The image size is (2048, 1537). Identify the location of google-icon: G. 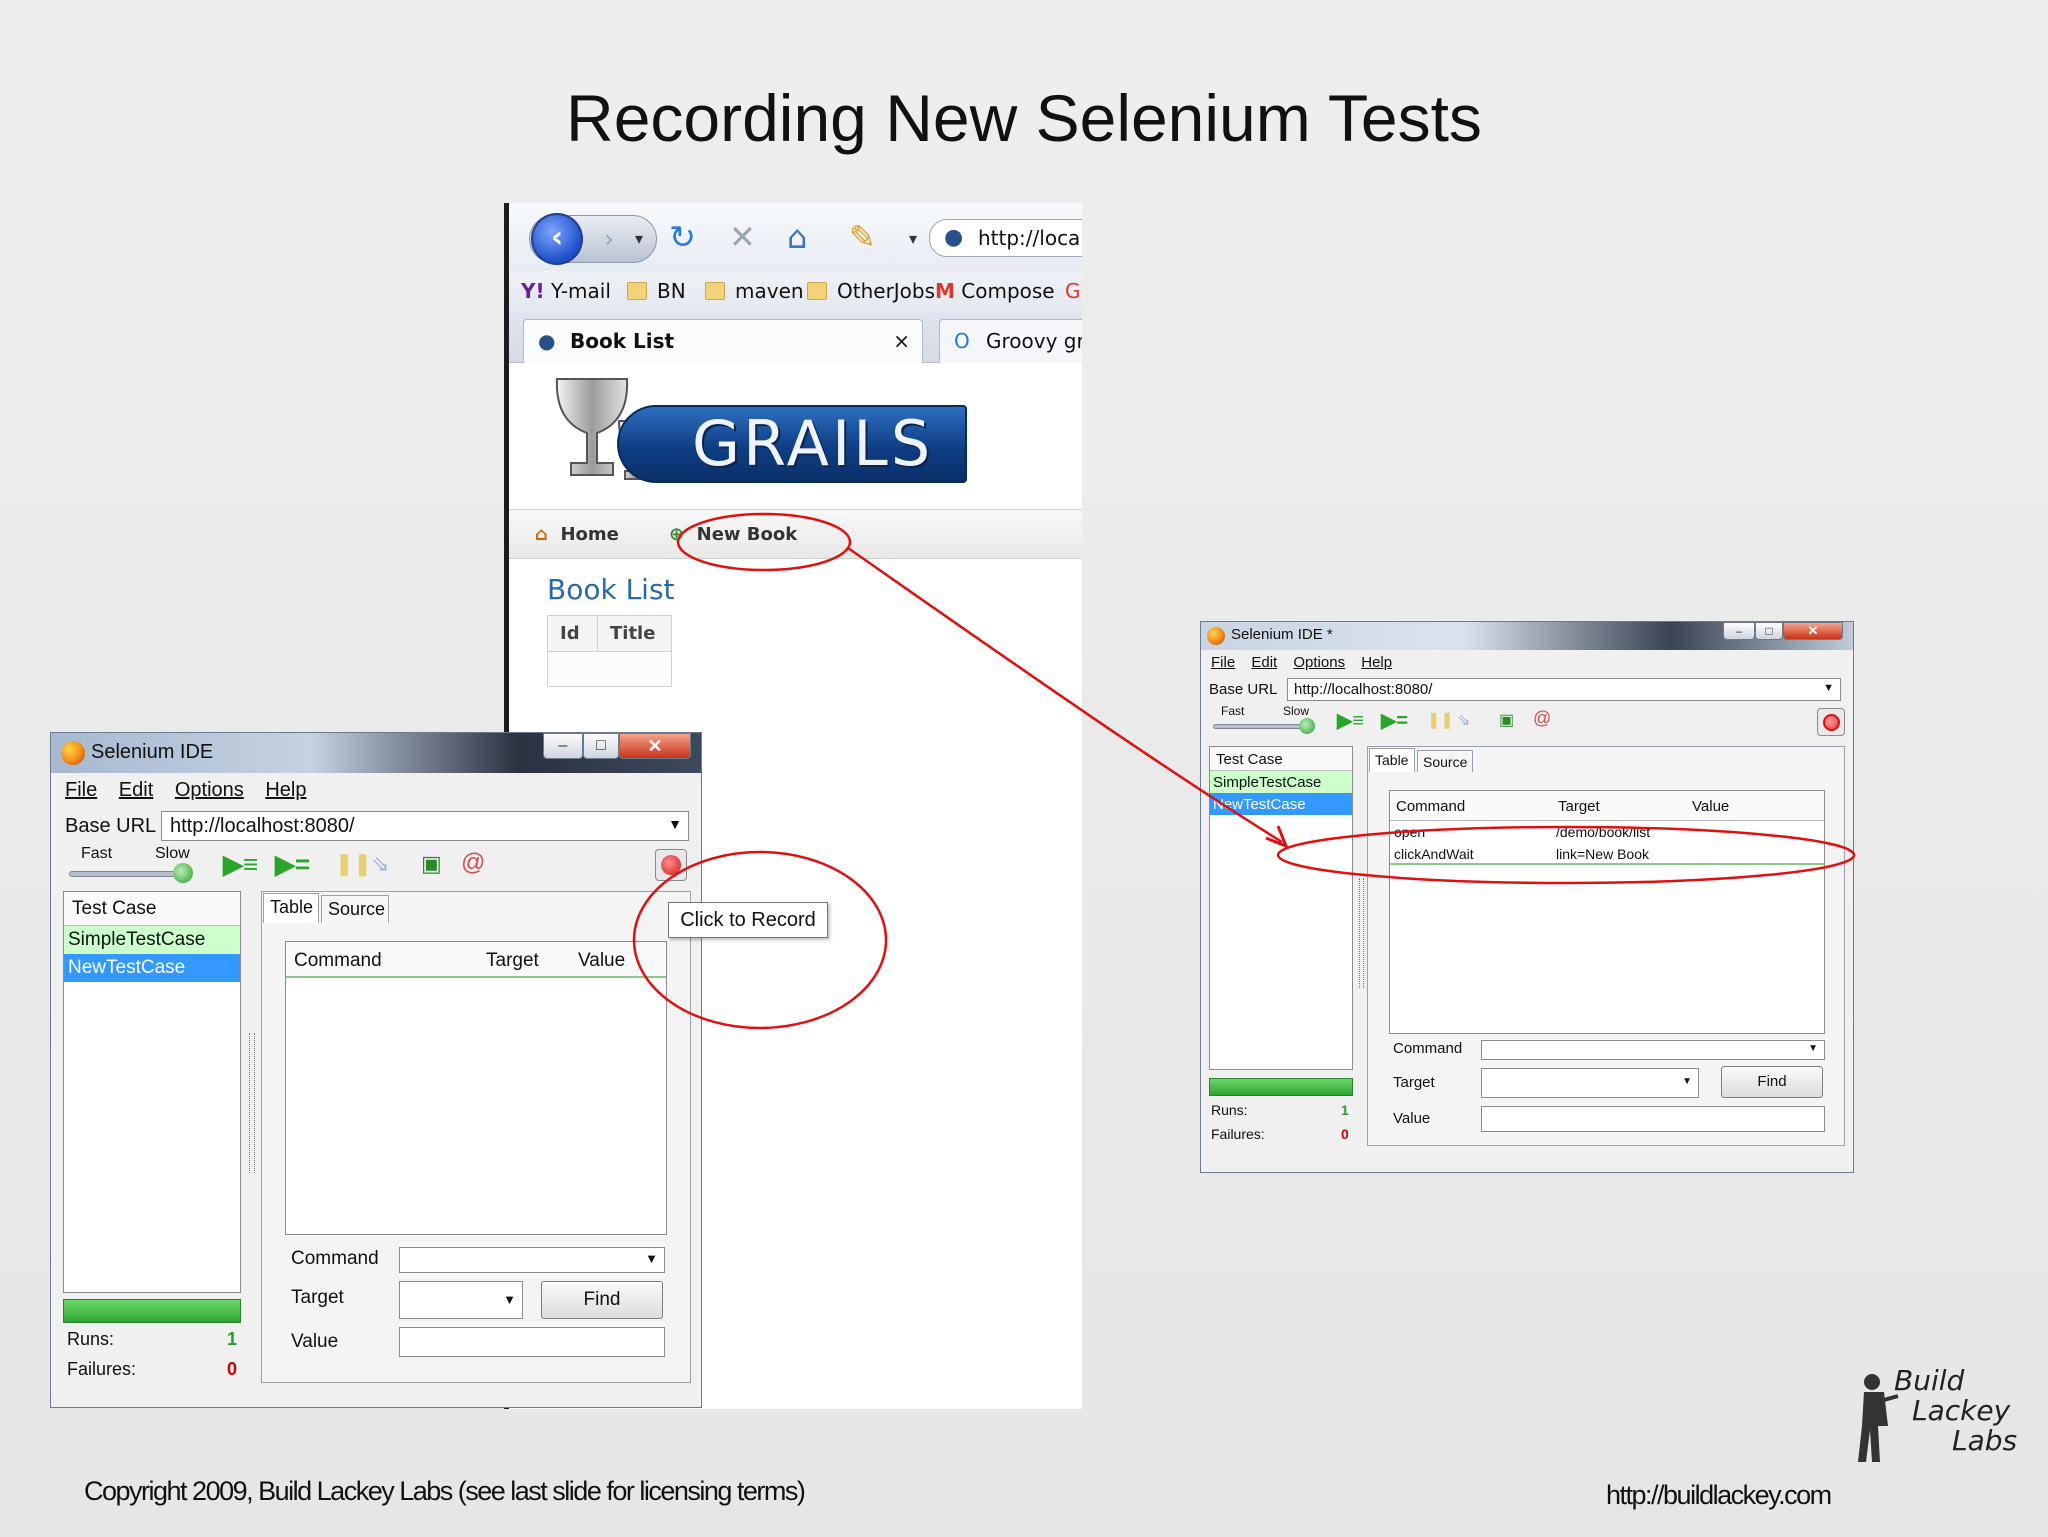
(1073, 291).